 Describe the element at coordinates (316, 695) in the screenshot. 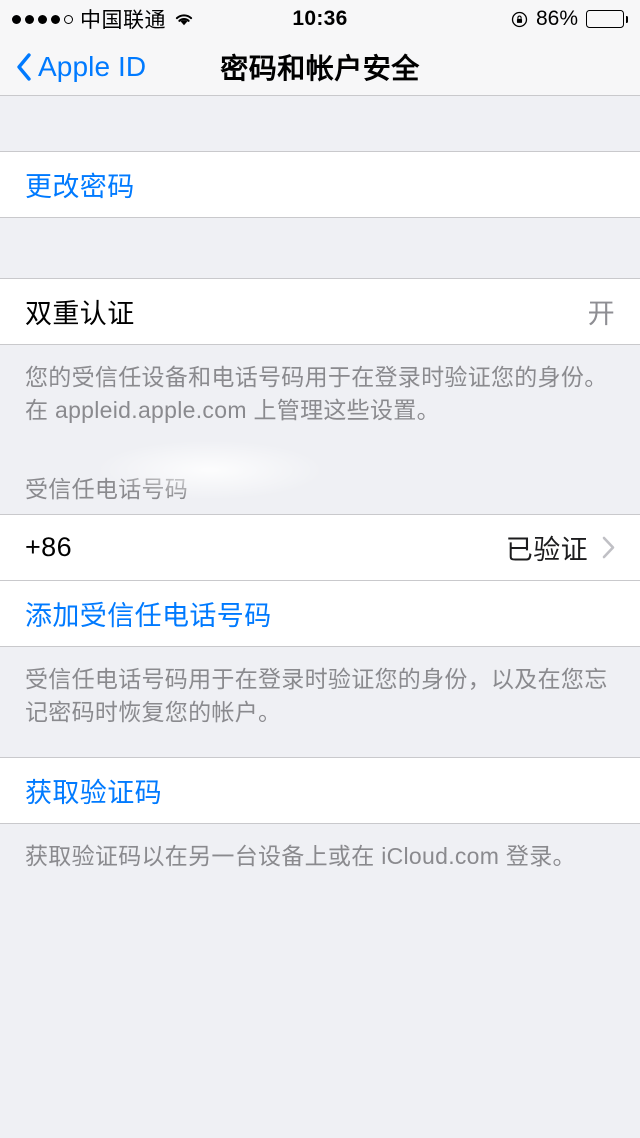

I see `trusted-numbers-footer-text: 受信任电话号码用于在登录时验证您的身份，以及在您忘记密码时恢复您的帐户。` at that location.